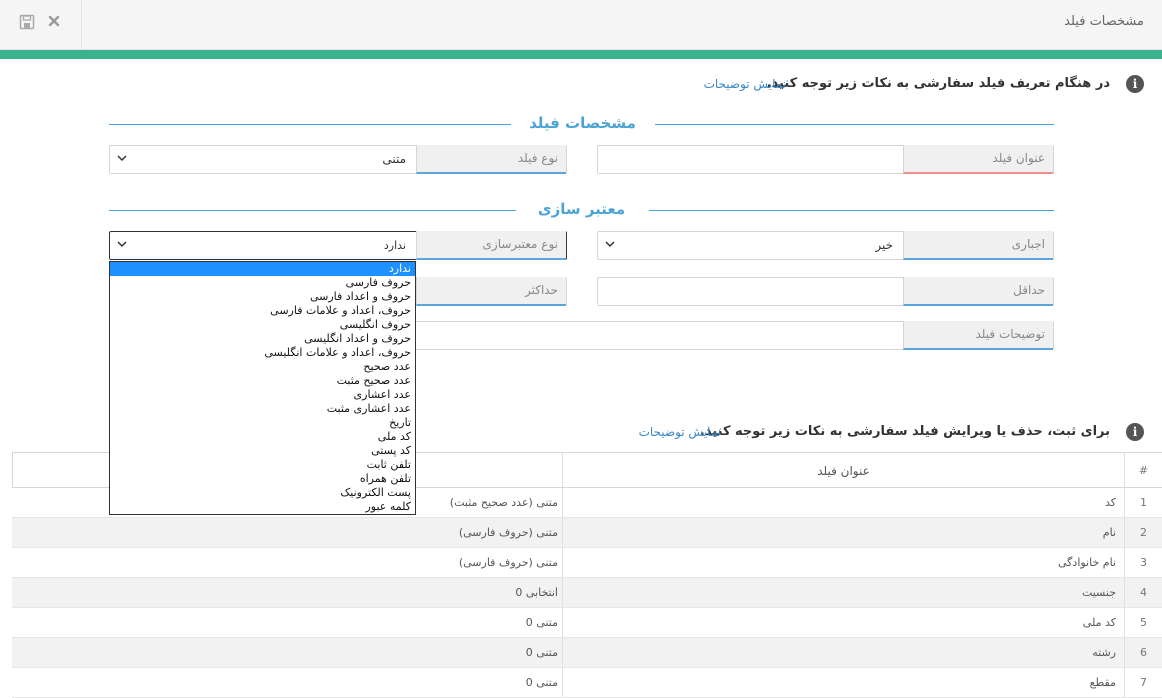 The height and width of the screenshot is (698, 1162). What do you see at coordinates (843, 592) in the screenshot?
I see `row-title: جنسیت` at bounding box center [843, 592].